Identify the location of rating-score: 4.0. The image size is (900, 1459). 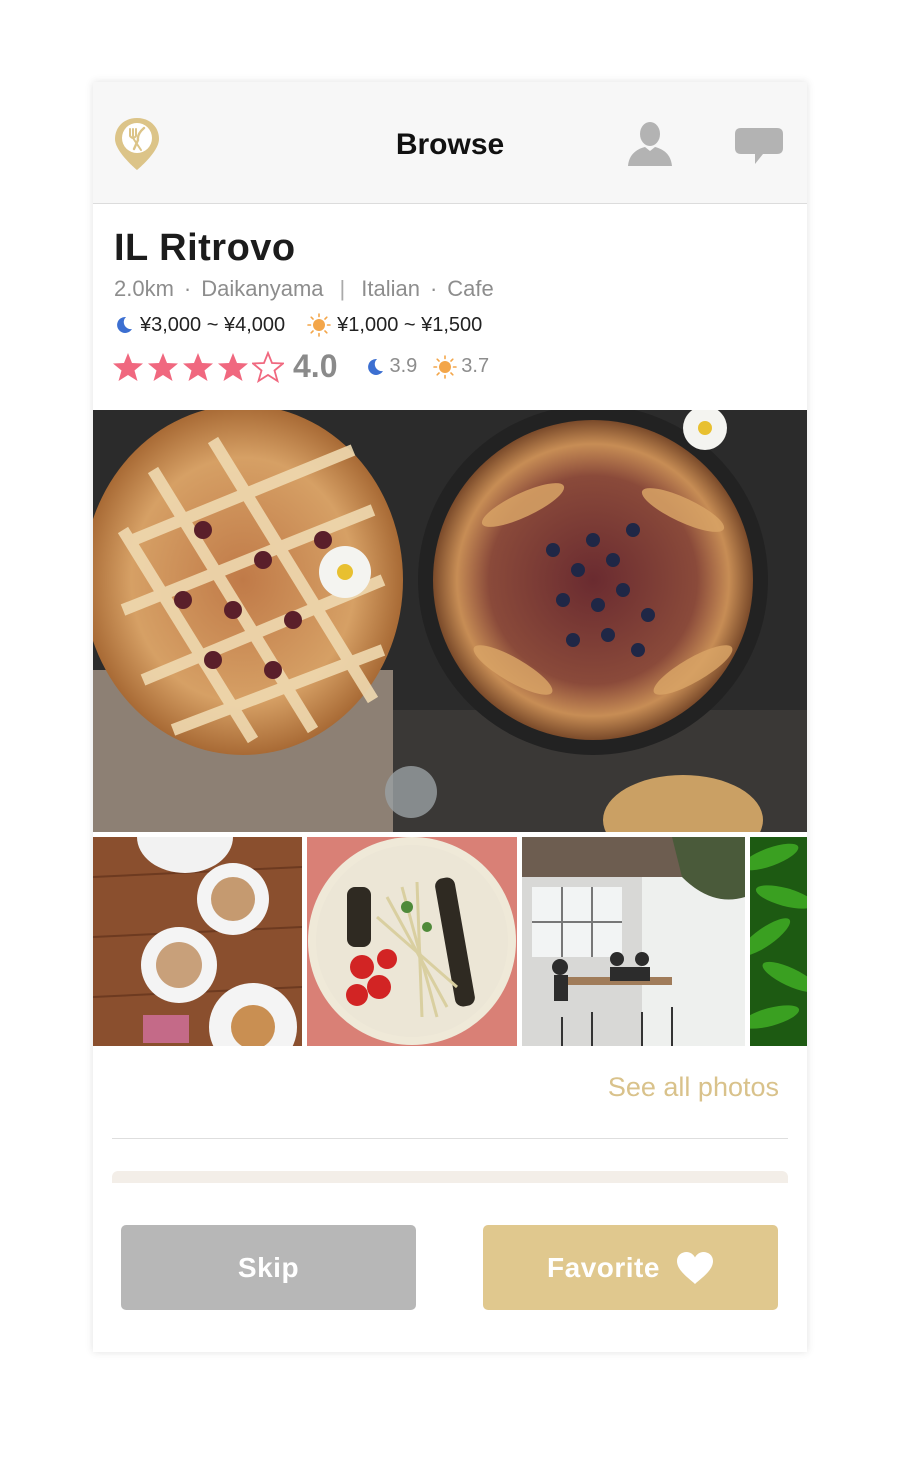
(315, 366).